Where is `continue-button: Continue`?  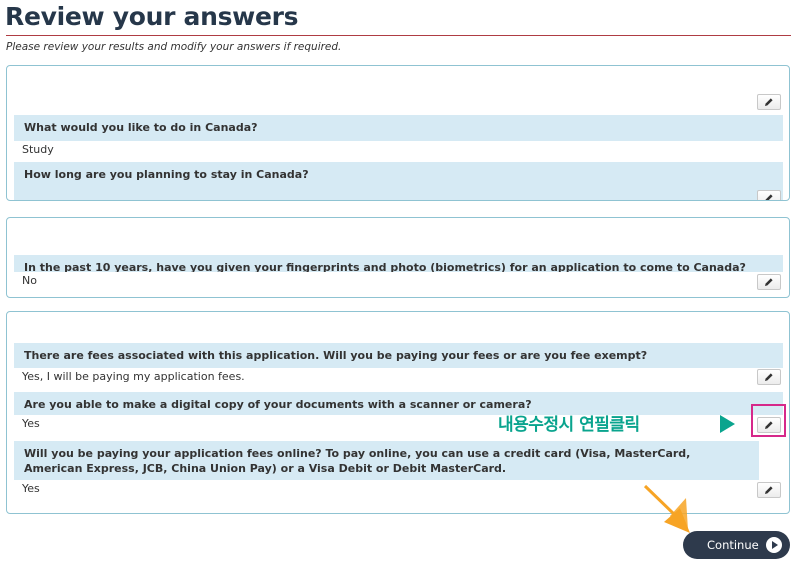
continue-button: Continue is located at coordinates (736, 545).